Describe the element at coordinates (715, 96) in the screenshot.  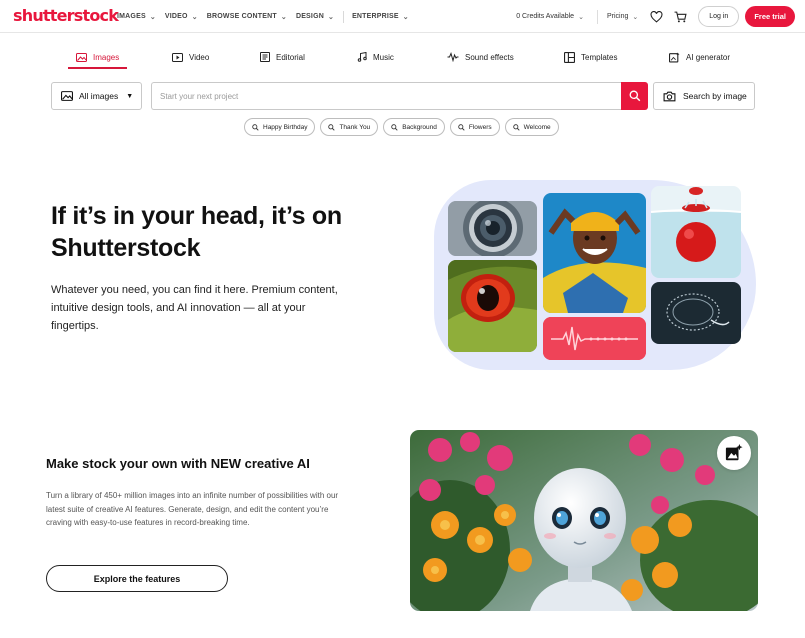
I see `search-by-image-label: Search by image` at that location.